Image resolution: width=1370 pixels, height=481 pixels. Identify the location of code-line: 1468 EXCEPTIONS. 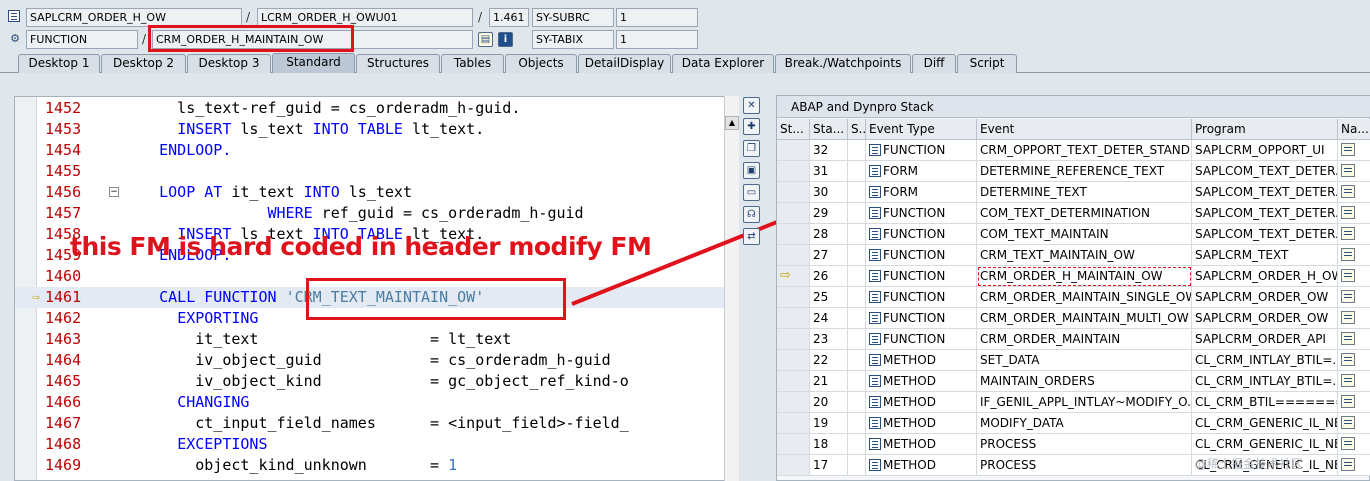
(376, 444).